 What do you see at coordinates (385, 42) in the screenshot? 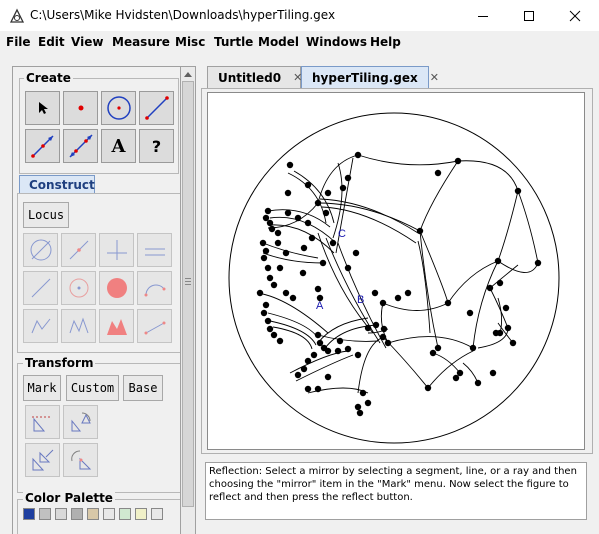
I see `menu-help: Help` at bounding box center [385, 42].